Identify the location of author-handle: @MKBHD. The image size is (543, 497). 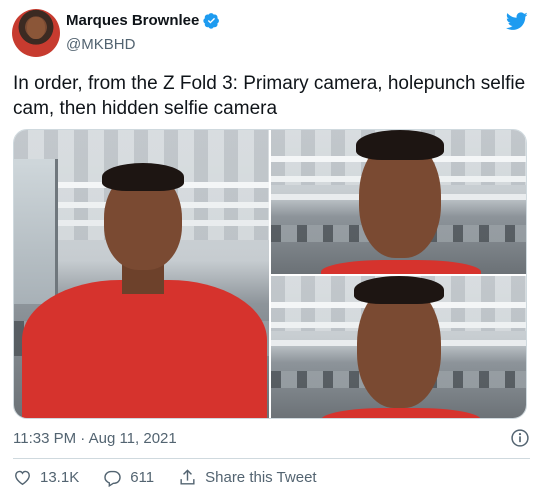
(100, 44).